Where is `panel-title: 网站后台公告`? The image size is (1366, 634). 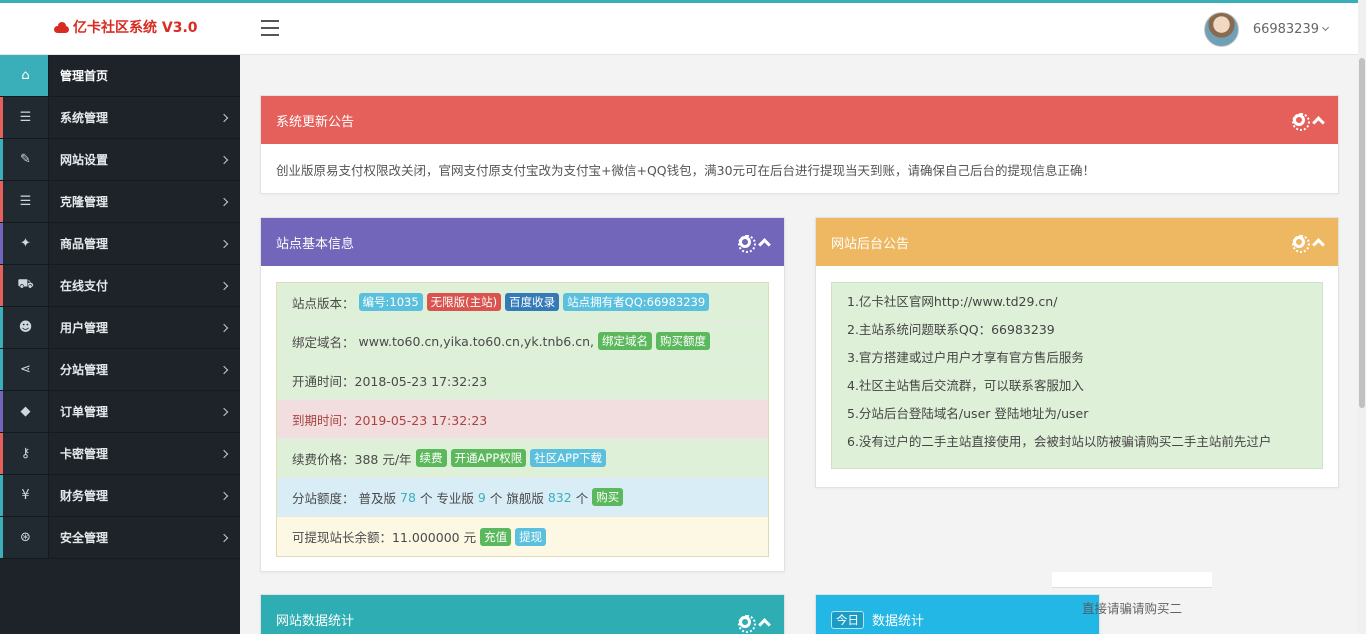 panel-title: 网站后台公告 is located at coordinates (870, 244).